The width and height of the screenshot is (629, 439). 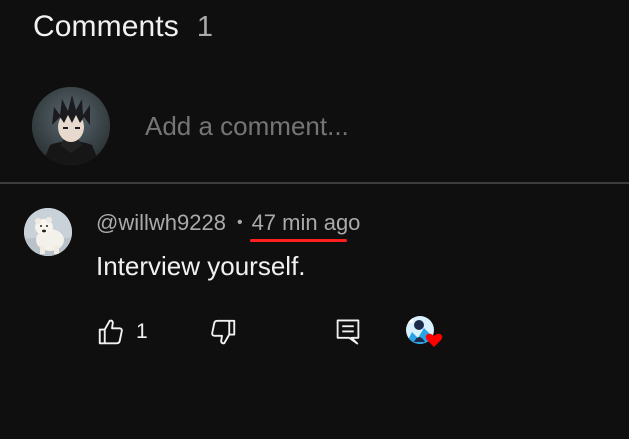 What do you see at coordinates (106, 26) in the screenshot?
I see `comments-title: Comments` at bounding box center [106, 26].